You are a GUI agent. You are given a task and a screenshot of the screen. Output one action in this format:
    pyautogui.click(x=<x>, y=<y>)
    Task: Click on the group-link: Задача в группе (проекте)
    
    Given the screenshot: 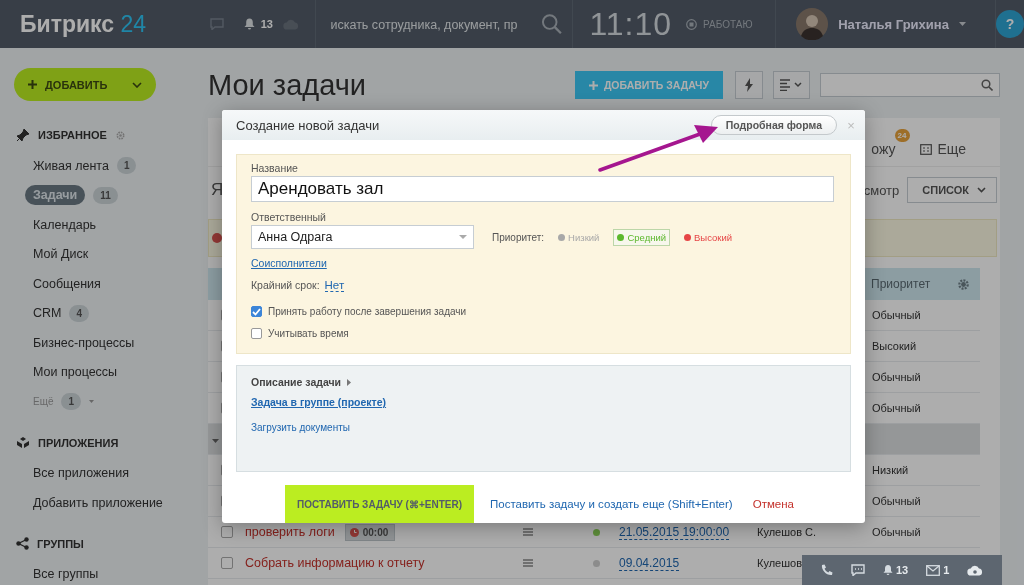 What is the action you would take?
    pyautogui.click(x=319, y=402)
    